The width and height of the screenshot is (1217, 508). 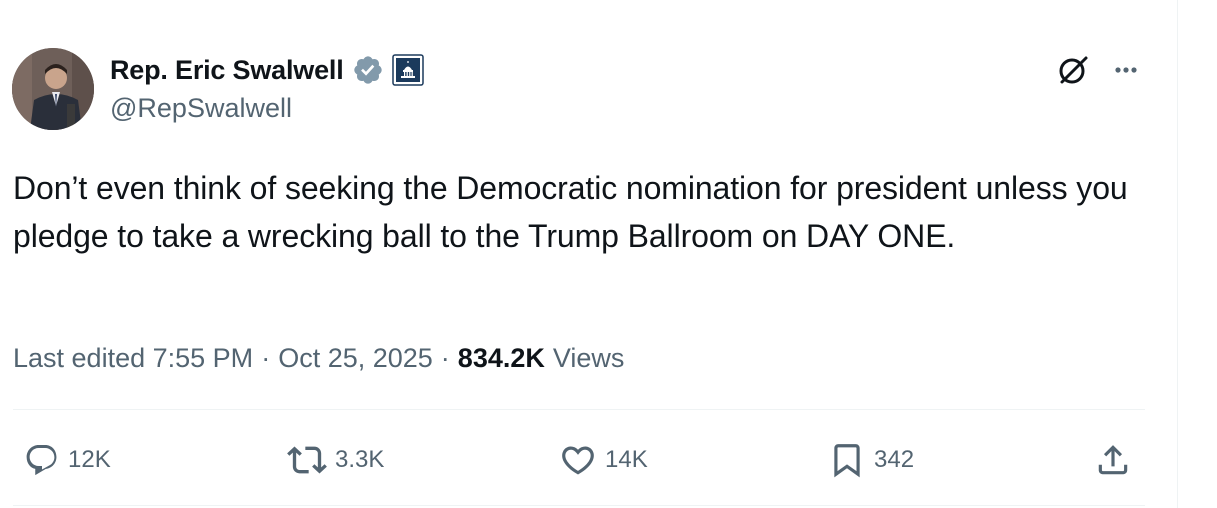 I want to click on like-button: 14K, so click(x=603, y=460).